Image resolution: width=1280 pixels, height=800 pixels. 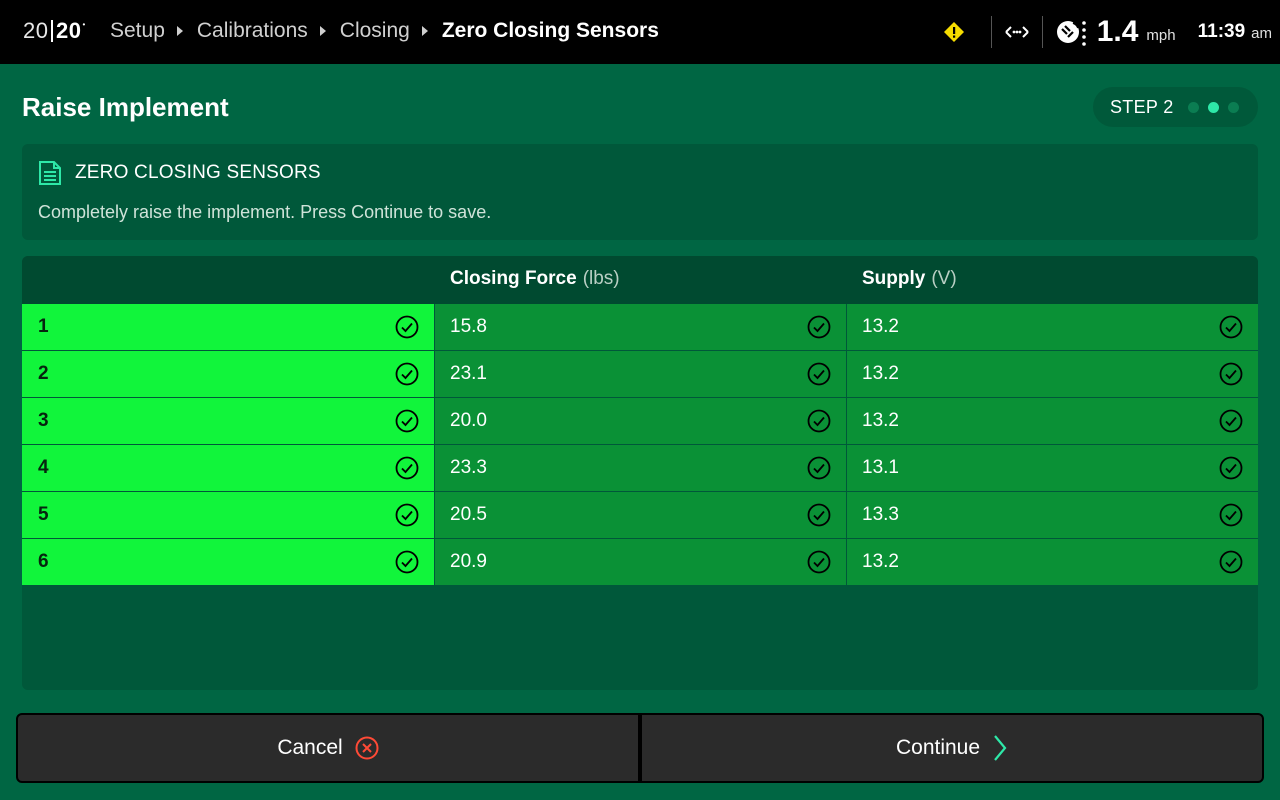 What do you see at coordinates (1261, 33) in the screenshot?
I see `clock-ampm: am` at bounding box center [1261, 33].